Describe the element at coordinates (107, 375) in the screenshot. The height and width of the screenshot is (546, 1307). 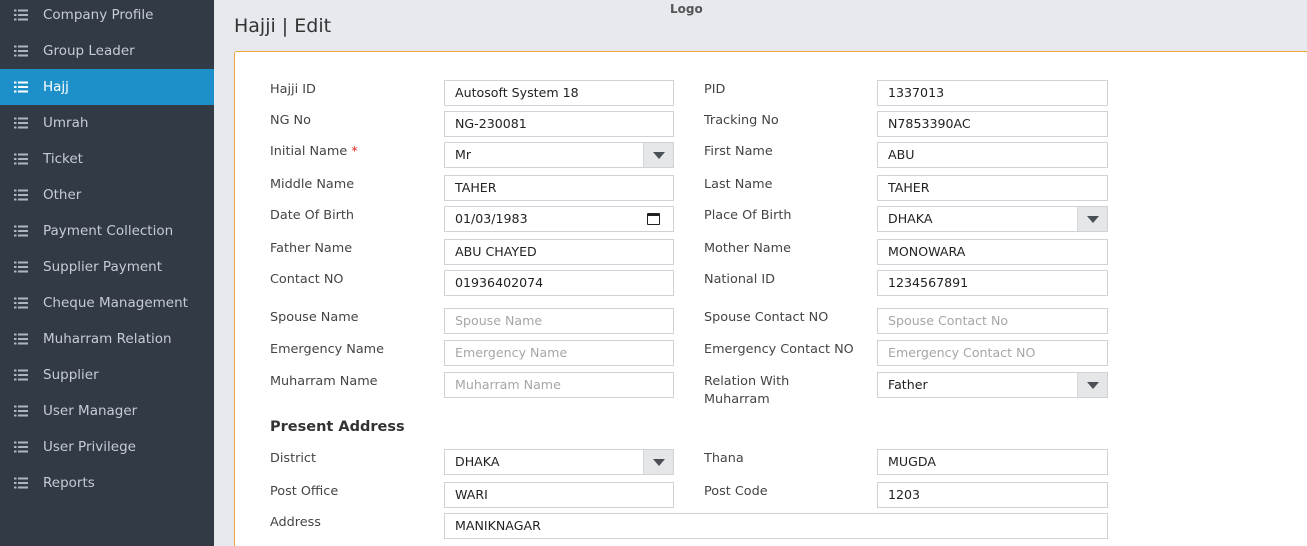
I see `sidebar-item-supplier: Supplier` at that location.